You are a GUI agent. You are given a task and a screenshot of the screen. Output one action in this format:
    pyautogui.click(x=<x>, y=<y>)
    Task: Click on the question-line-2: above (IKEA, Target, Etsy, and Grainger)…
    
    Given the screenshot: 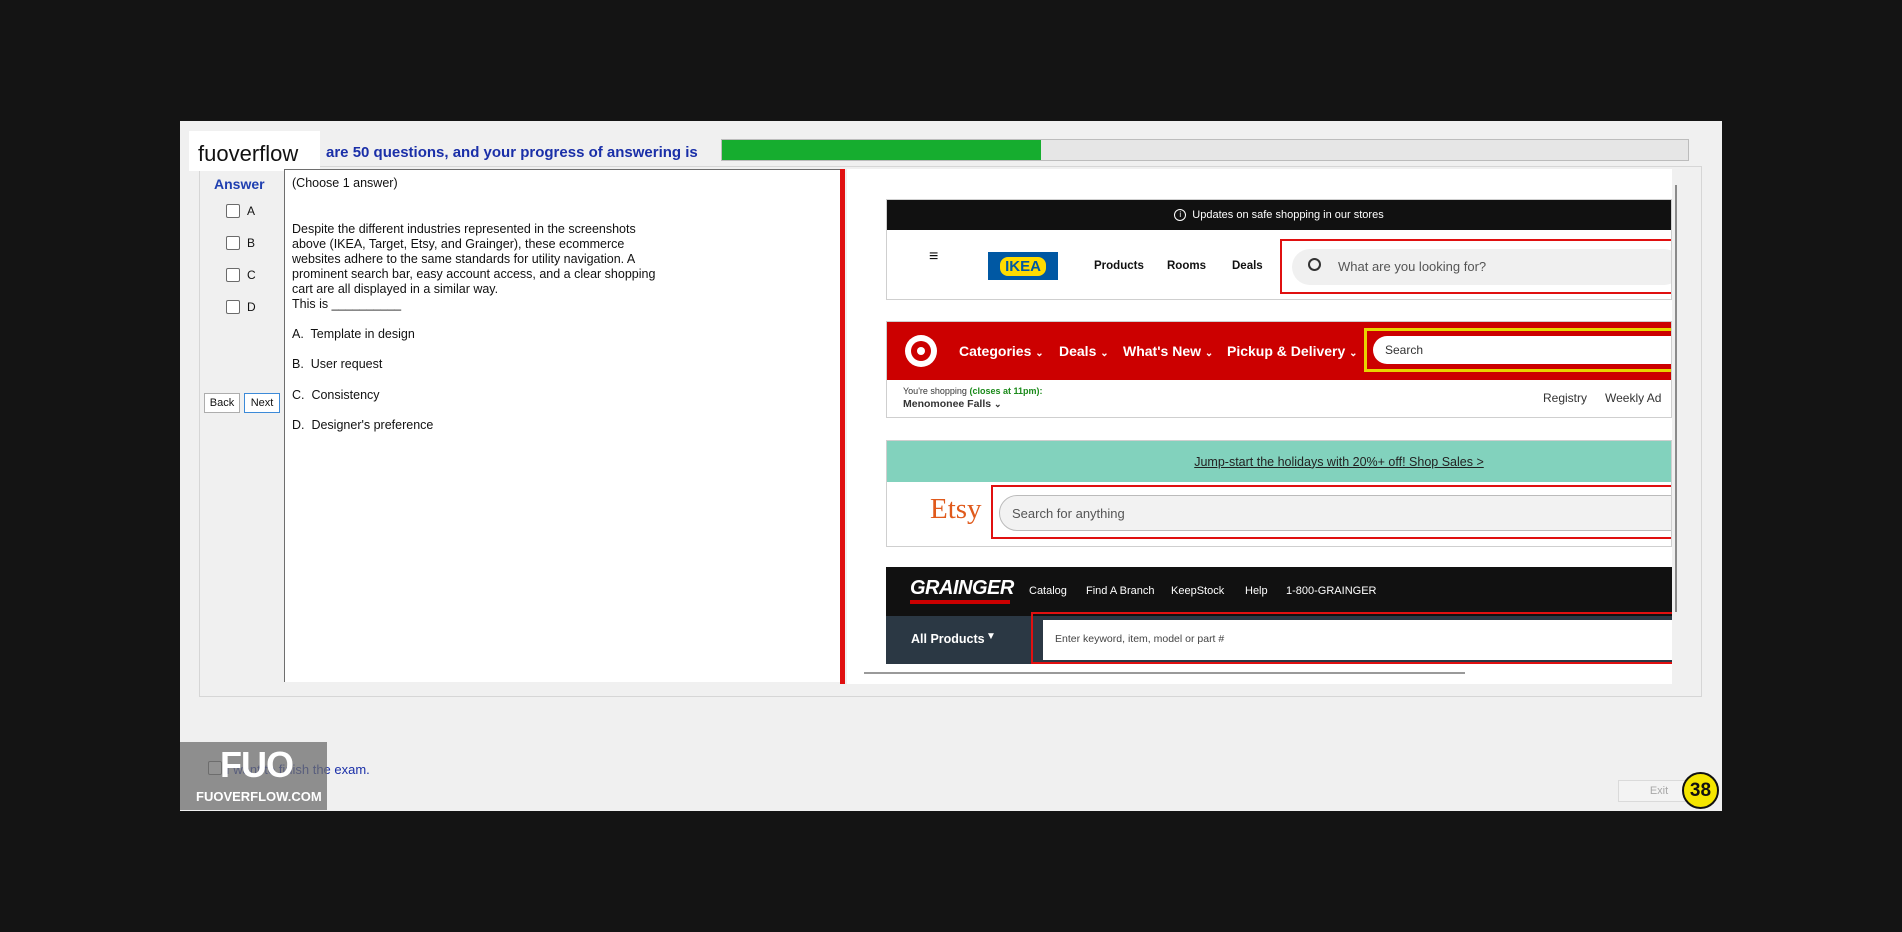 What is the action you would take?
    pyautogui.click(x=458, y=244)
    